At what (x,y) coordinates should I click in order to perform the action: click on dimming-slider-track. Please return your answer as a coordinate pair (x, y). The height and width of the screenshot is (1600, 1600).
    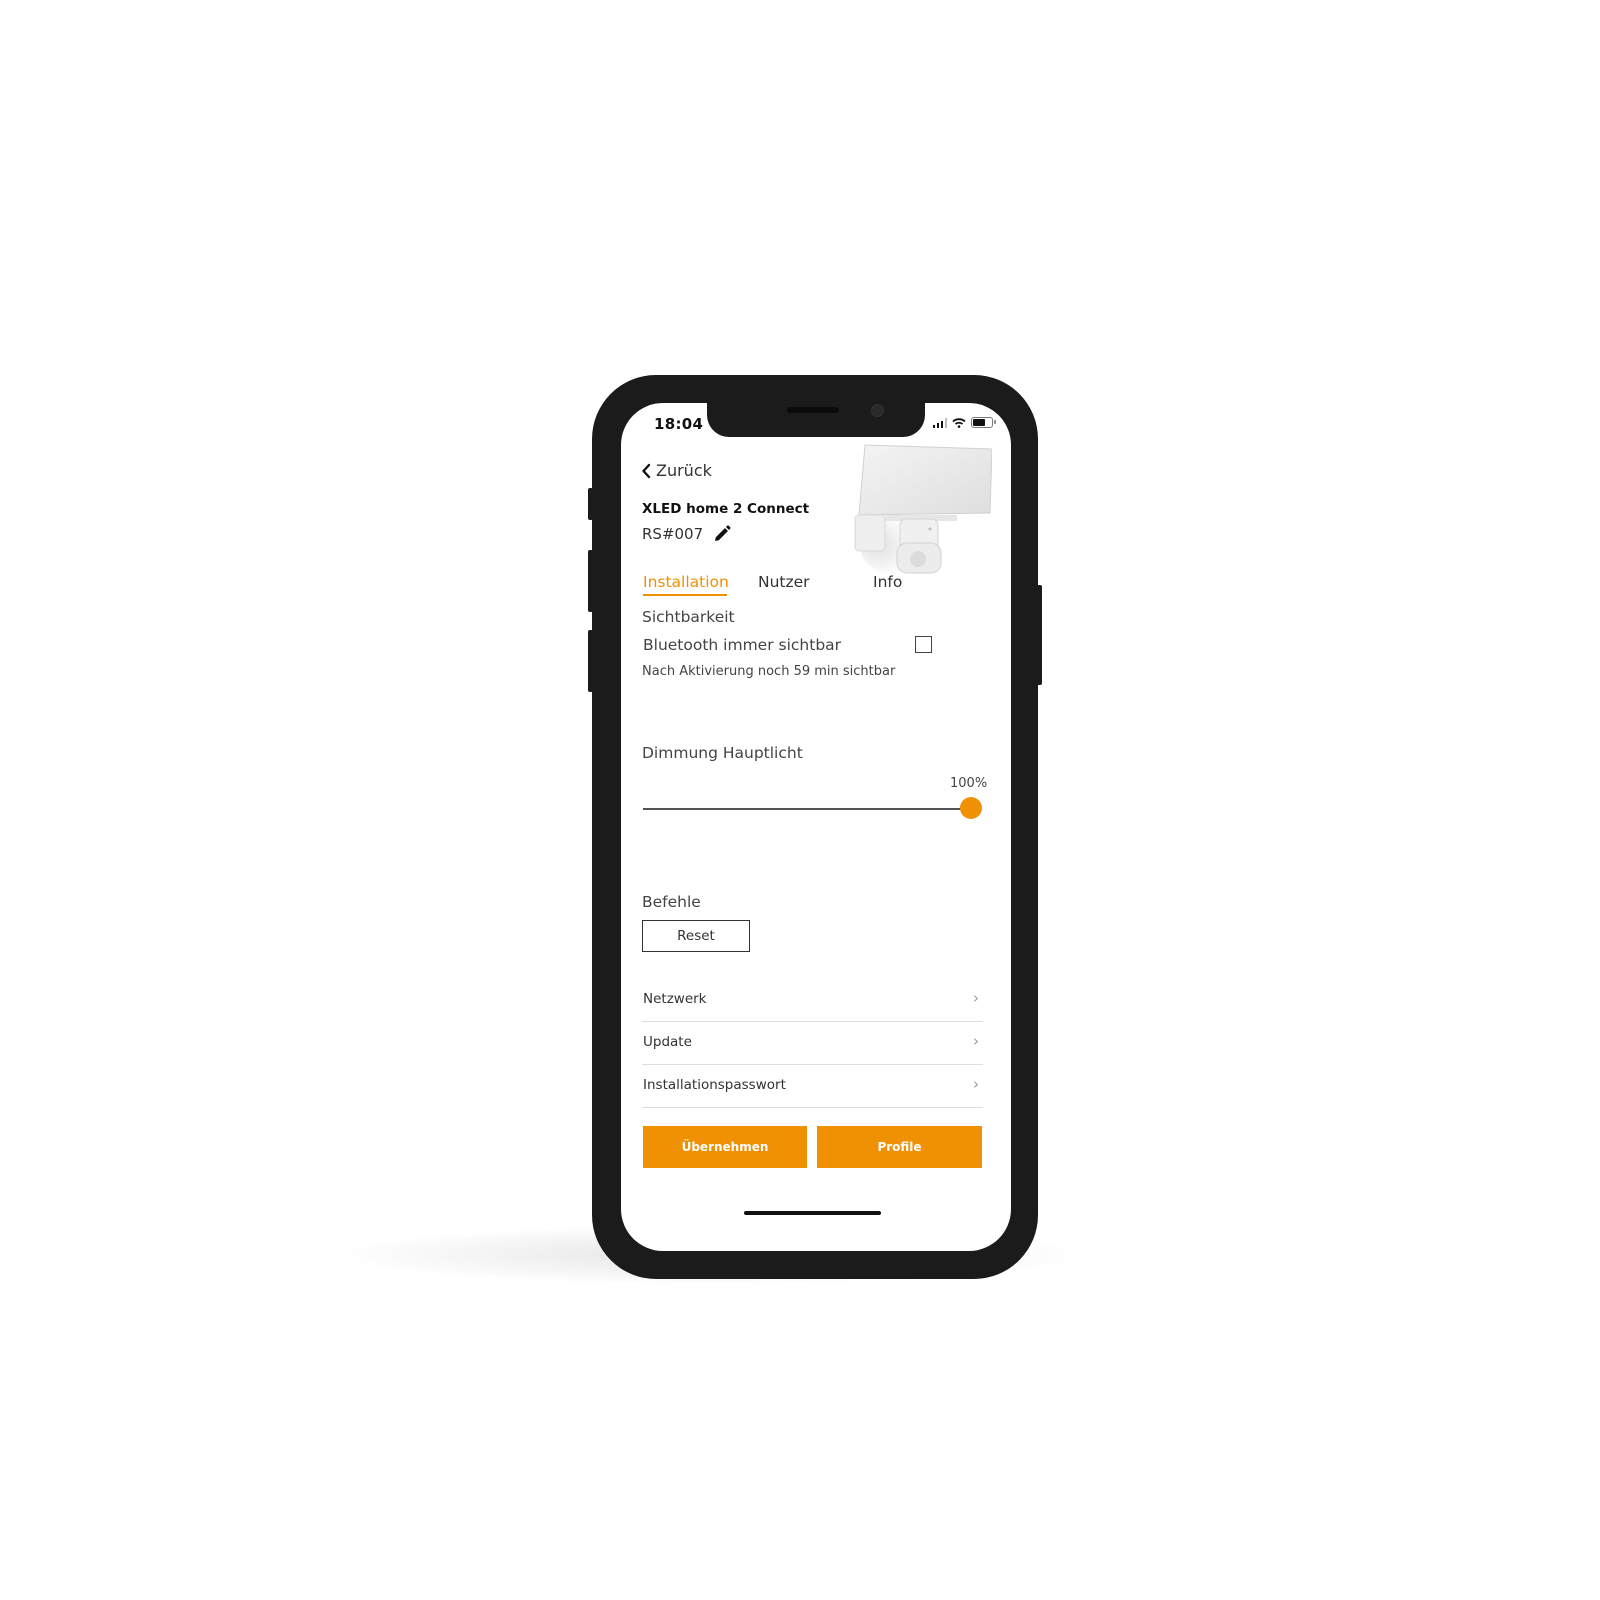
    Looking at the image, I should click on (808, 809).